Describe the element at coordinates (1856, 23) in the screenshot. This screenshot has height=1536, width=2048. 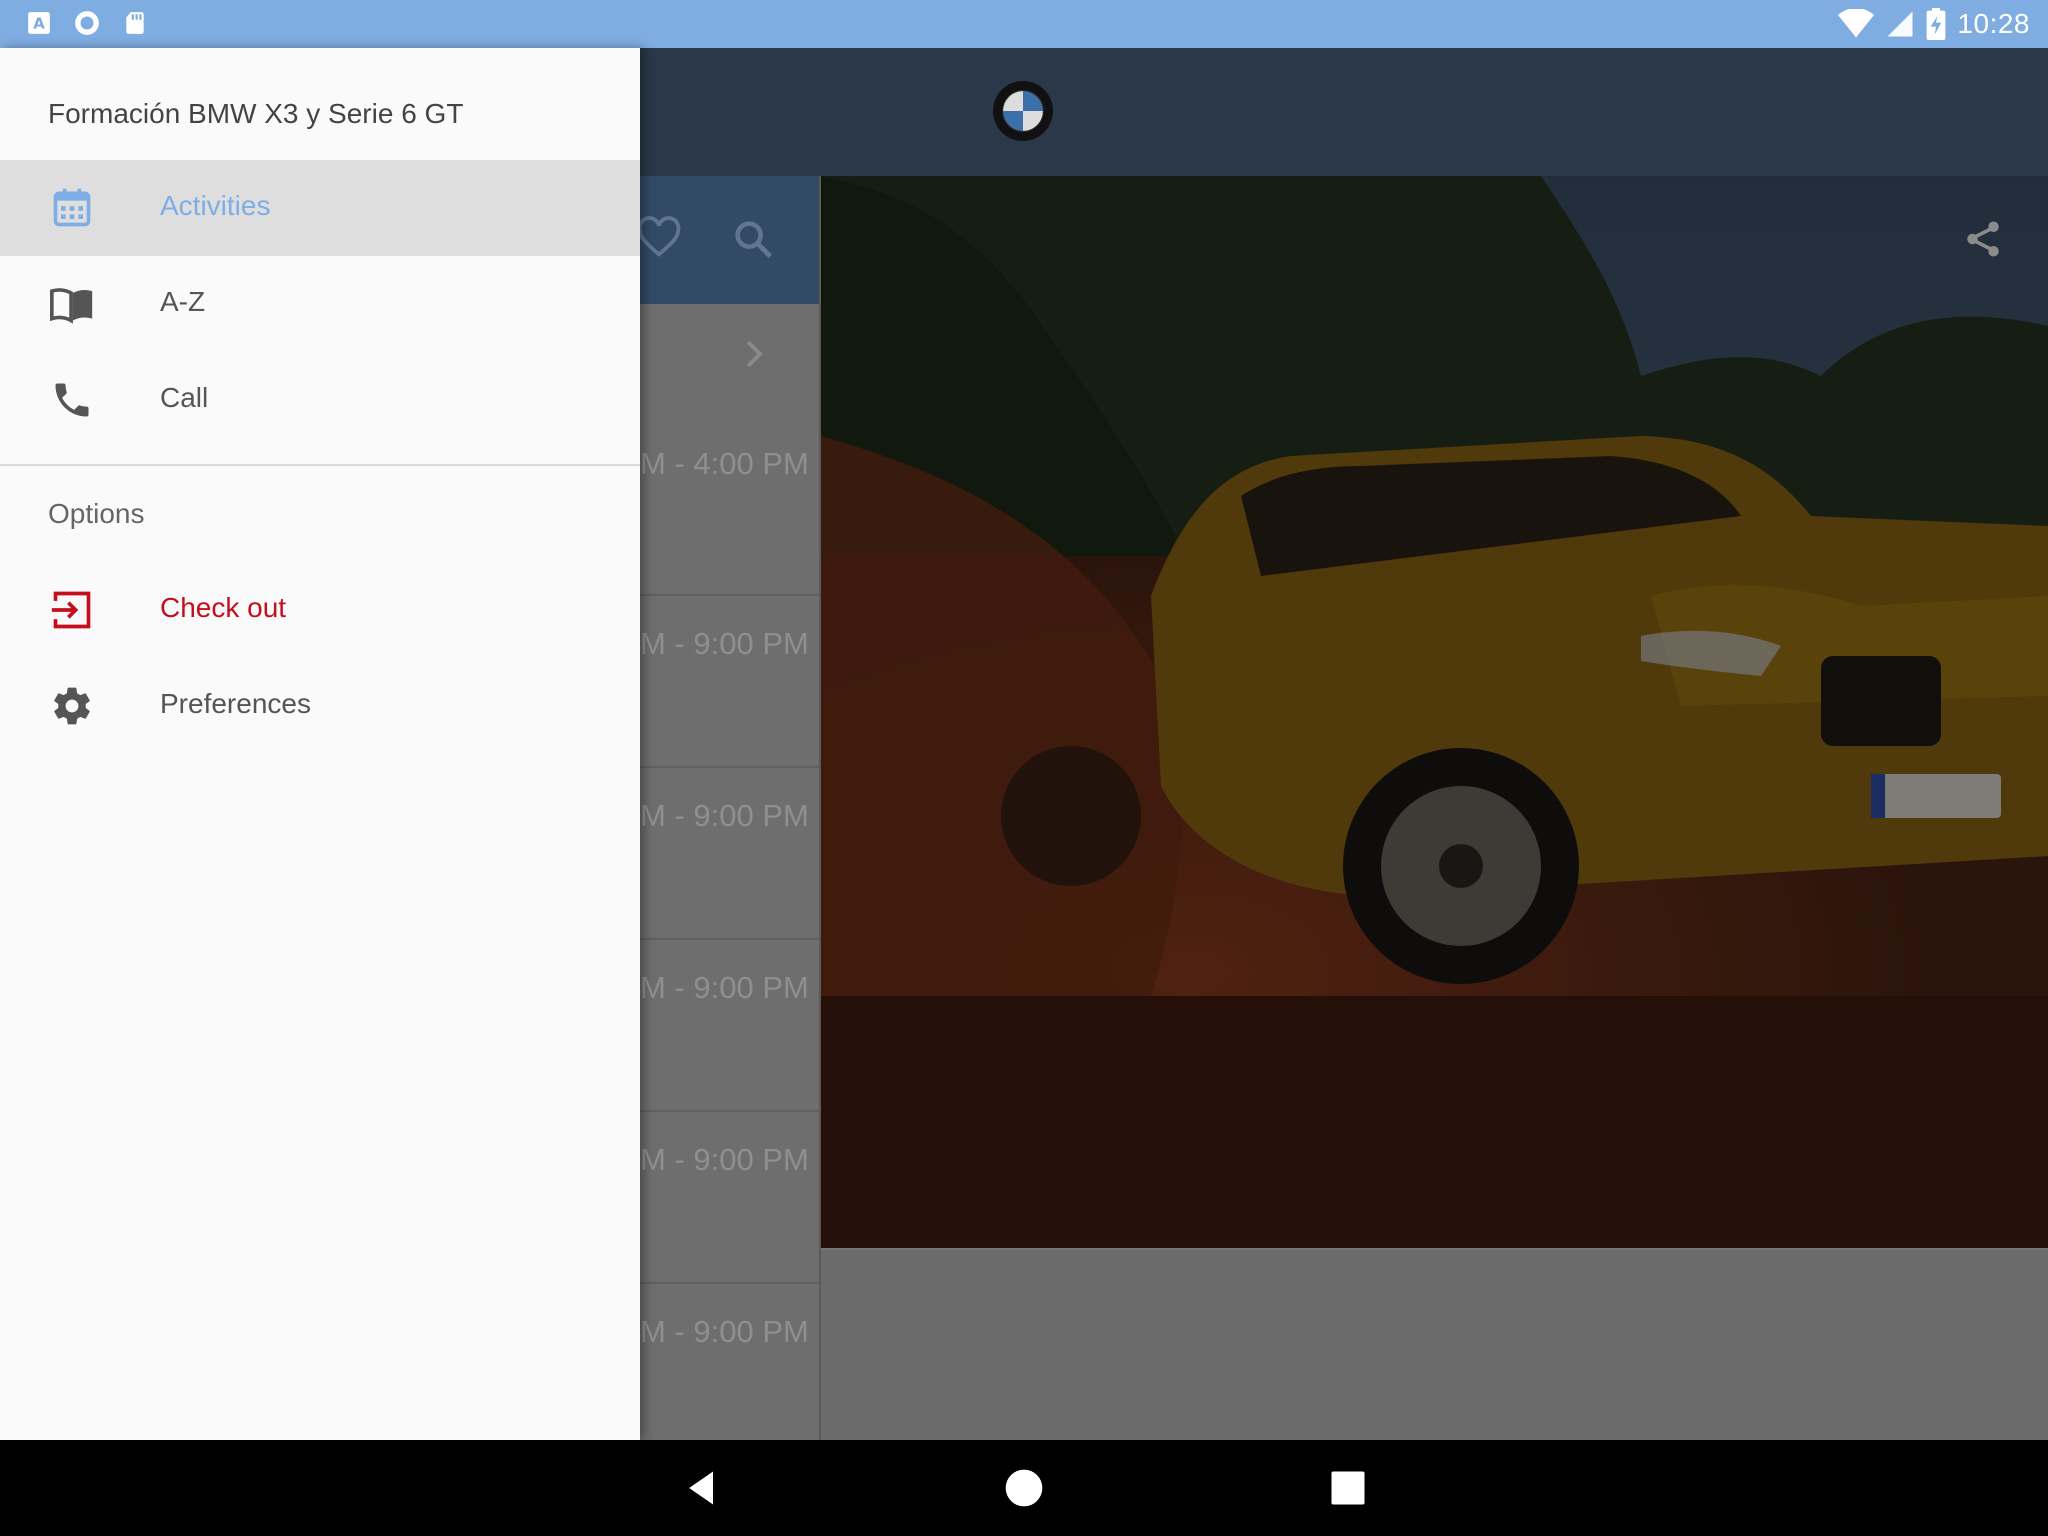
I see `wifi-icon` at that location.